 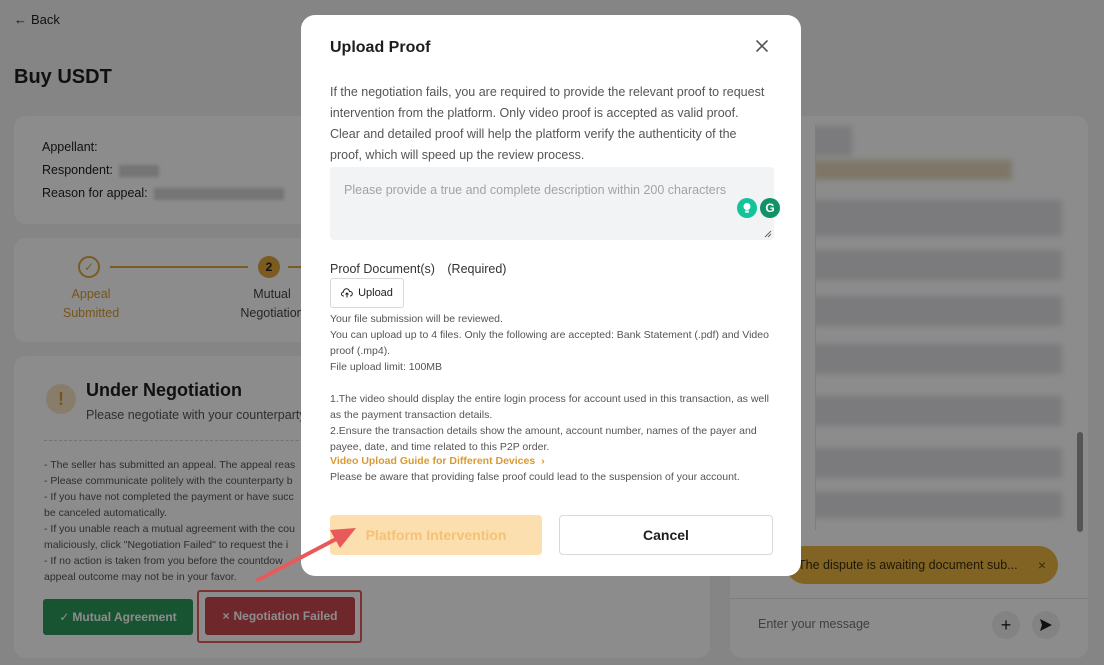 What do you see at coordinates (433, 461) in the screenshot?
I see `guide-link-label: Video Upload Guide for Different Devices` at bounding box center [433, 461].